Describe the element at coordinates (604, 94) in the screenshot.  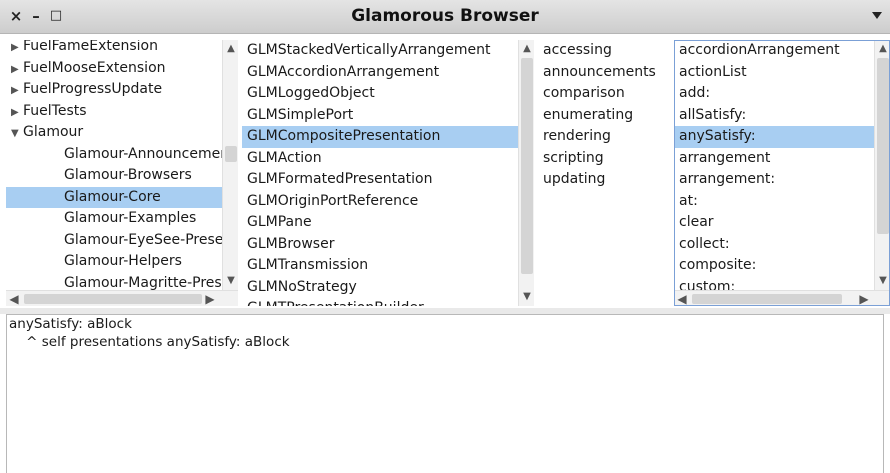
I see `protocol-item: comparison` at that location.